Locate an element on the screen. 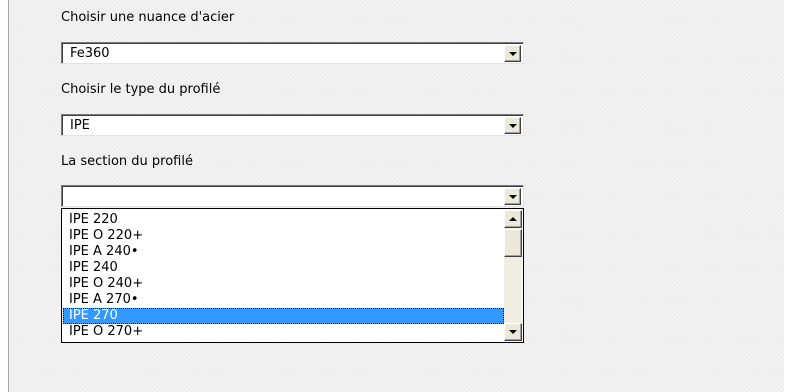  profile-type-label: Choisir le type du profilé is located at coordinates (141, 89).